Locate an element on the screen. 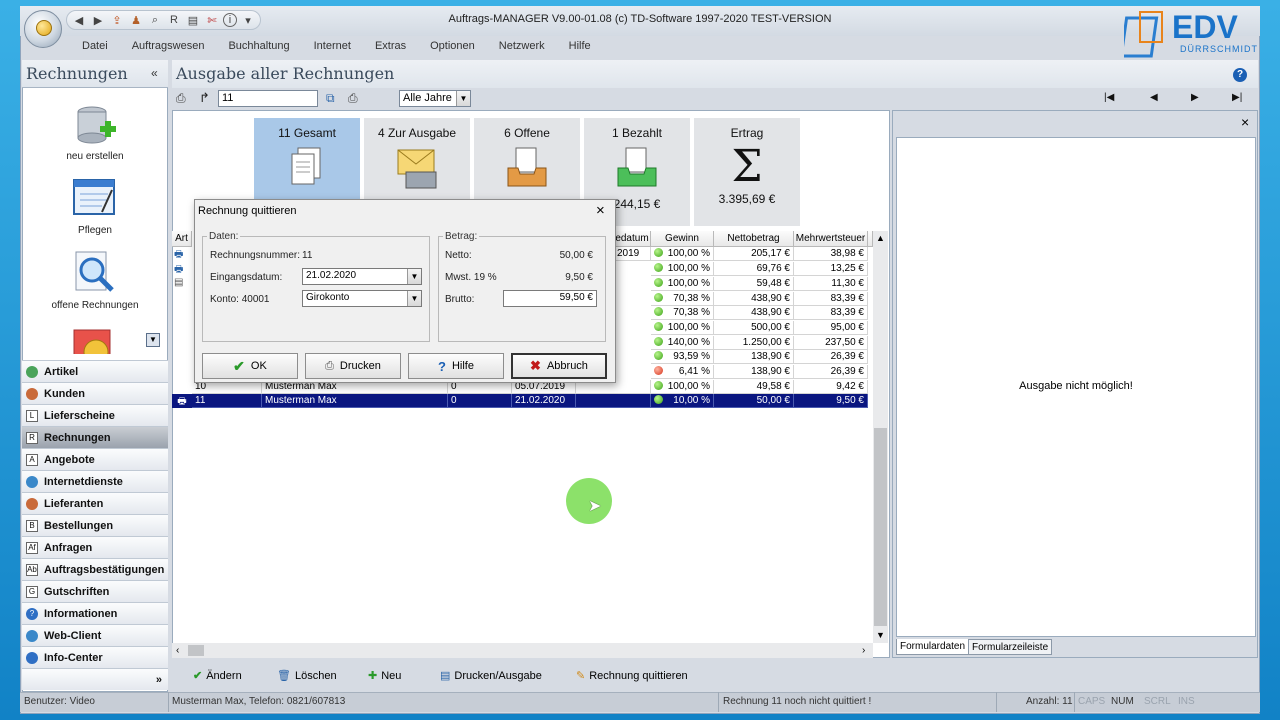  cancel-label: Abbruch is located at coordinates (567, 366).